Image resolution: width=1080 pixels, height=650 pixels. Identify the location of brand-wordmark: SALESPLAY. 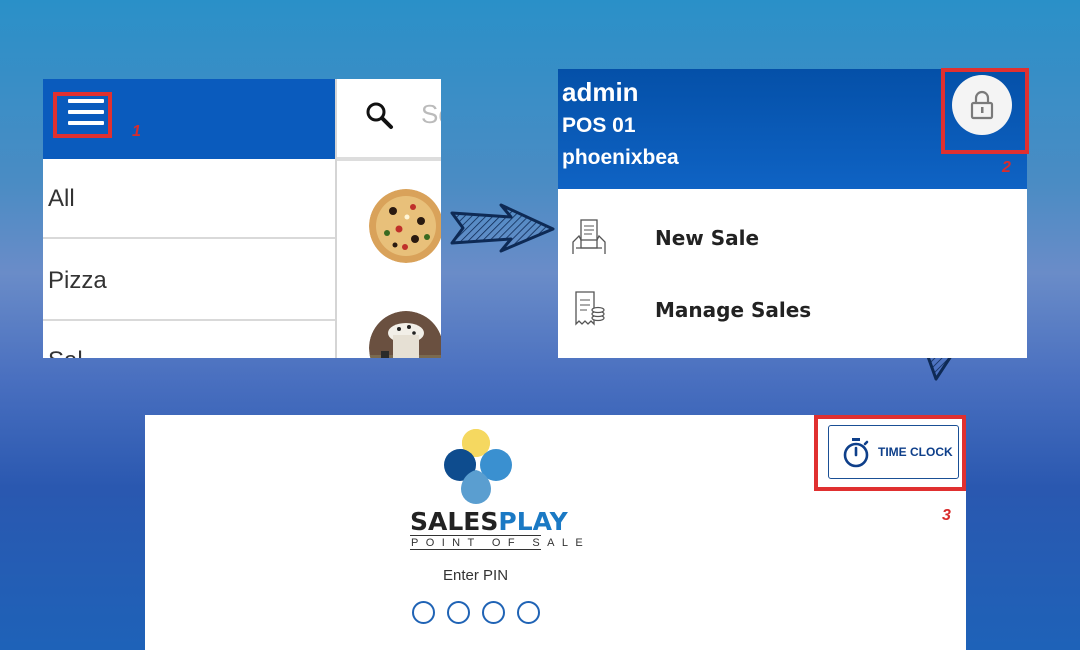
(489, 521).